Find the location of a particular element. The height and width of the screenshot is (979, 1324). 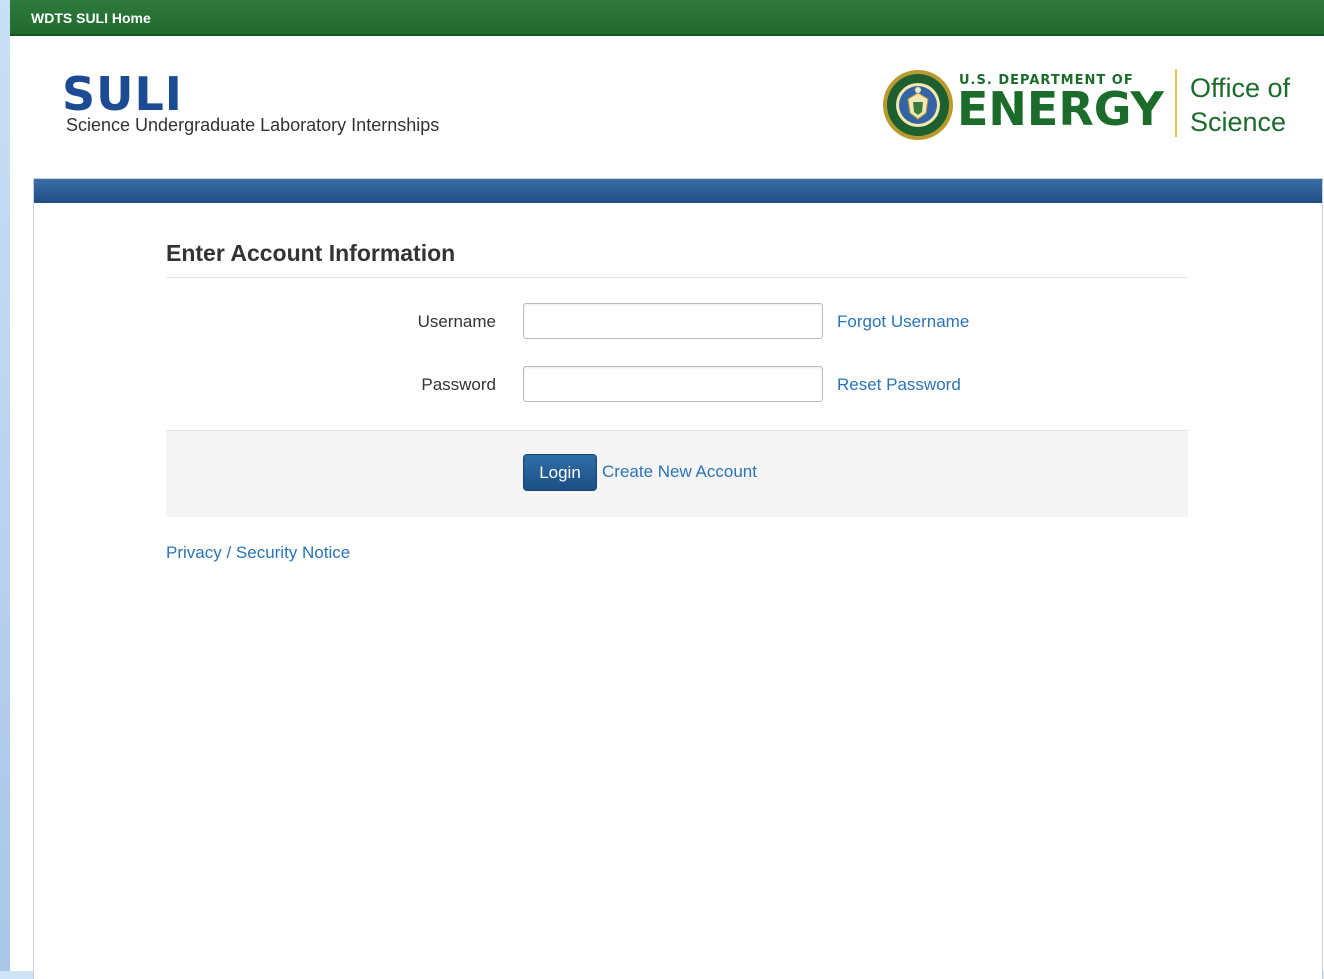

window-left-edge is located at coordinates (5, 485).